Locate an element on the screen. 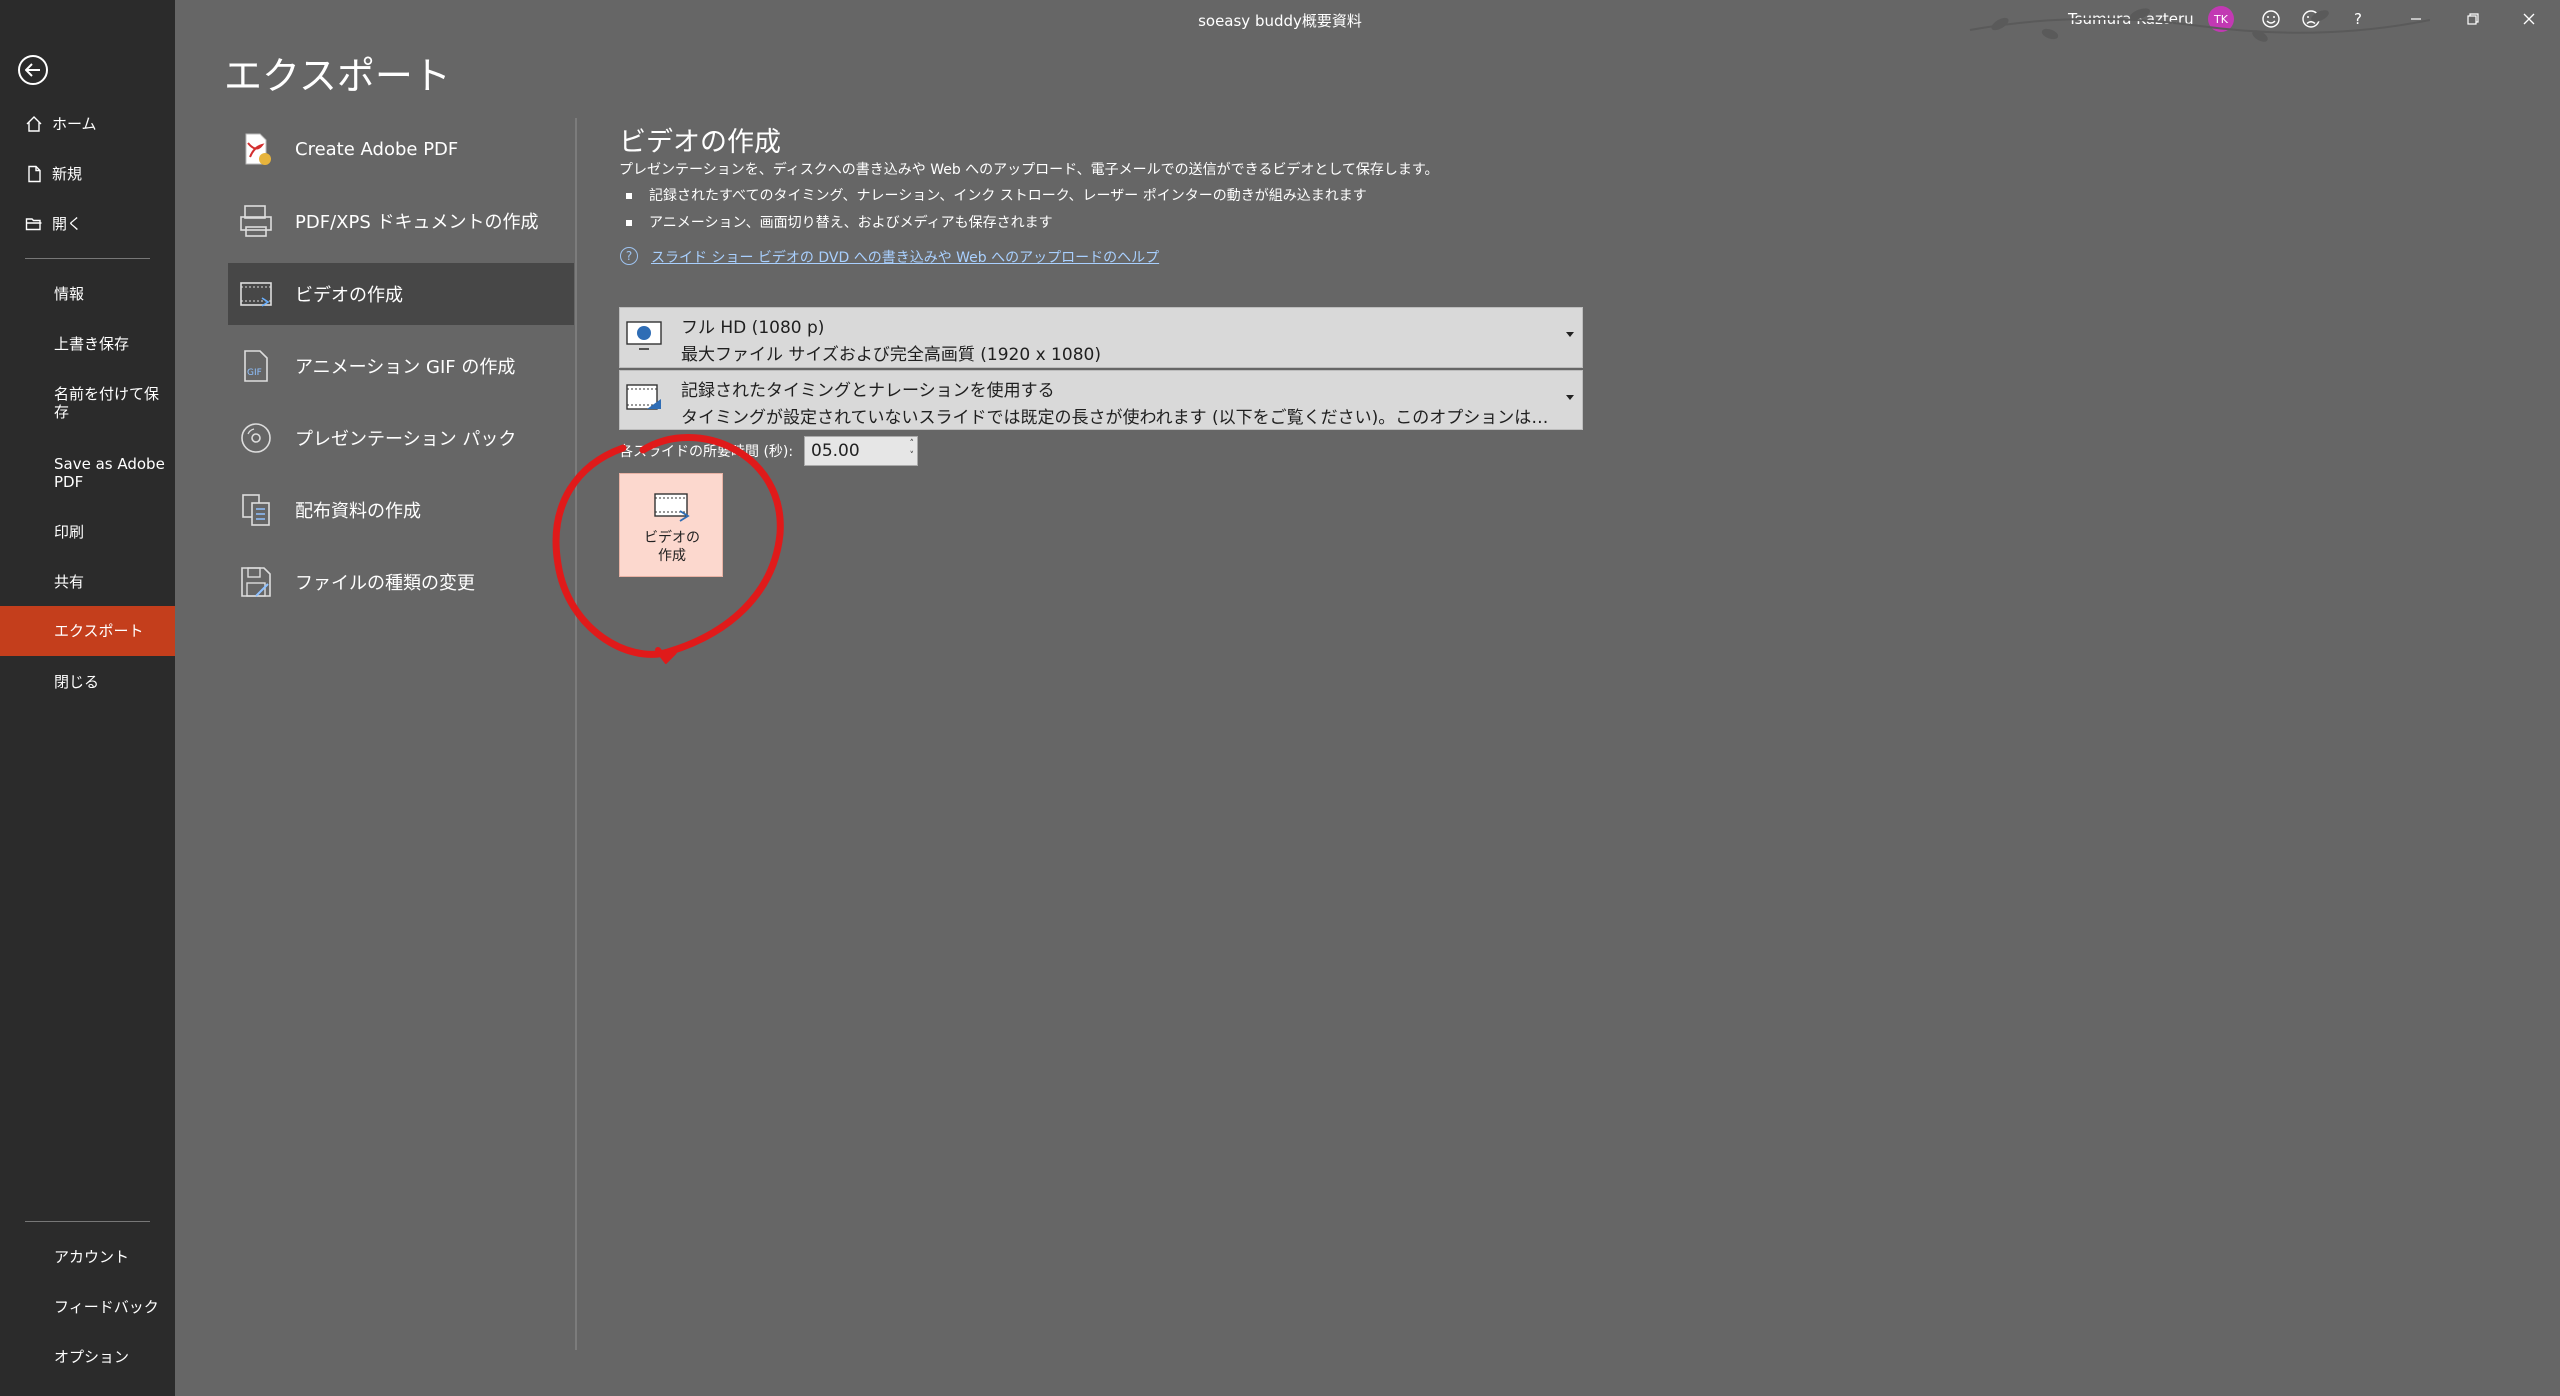  pdf-xps-document-icon is located at coordinates (256, 221).